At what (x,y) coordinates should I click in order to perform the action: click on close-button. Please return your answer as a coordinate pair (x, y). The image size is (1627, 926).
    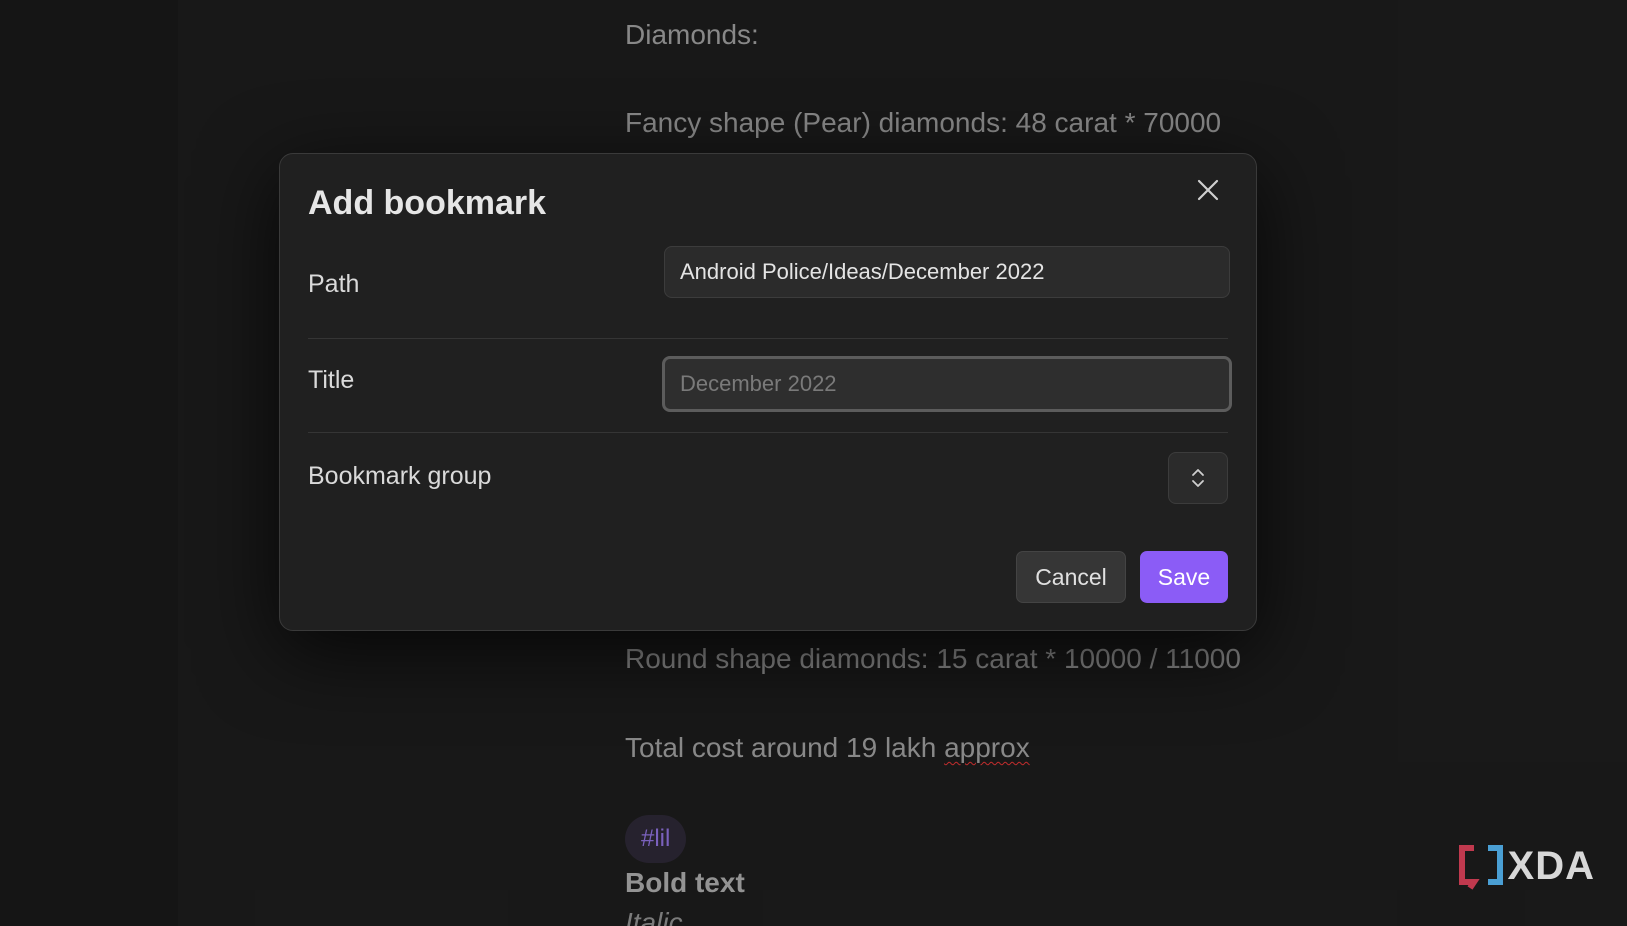
    Looking at the image, I should click on (1208, 190).